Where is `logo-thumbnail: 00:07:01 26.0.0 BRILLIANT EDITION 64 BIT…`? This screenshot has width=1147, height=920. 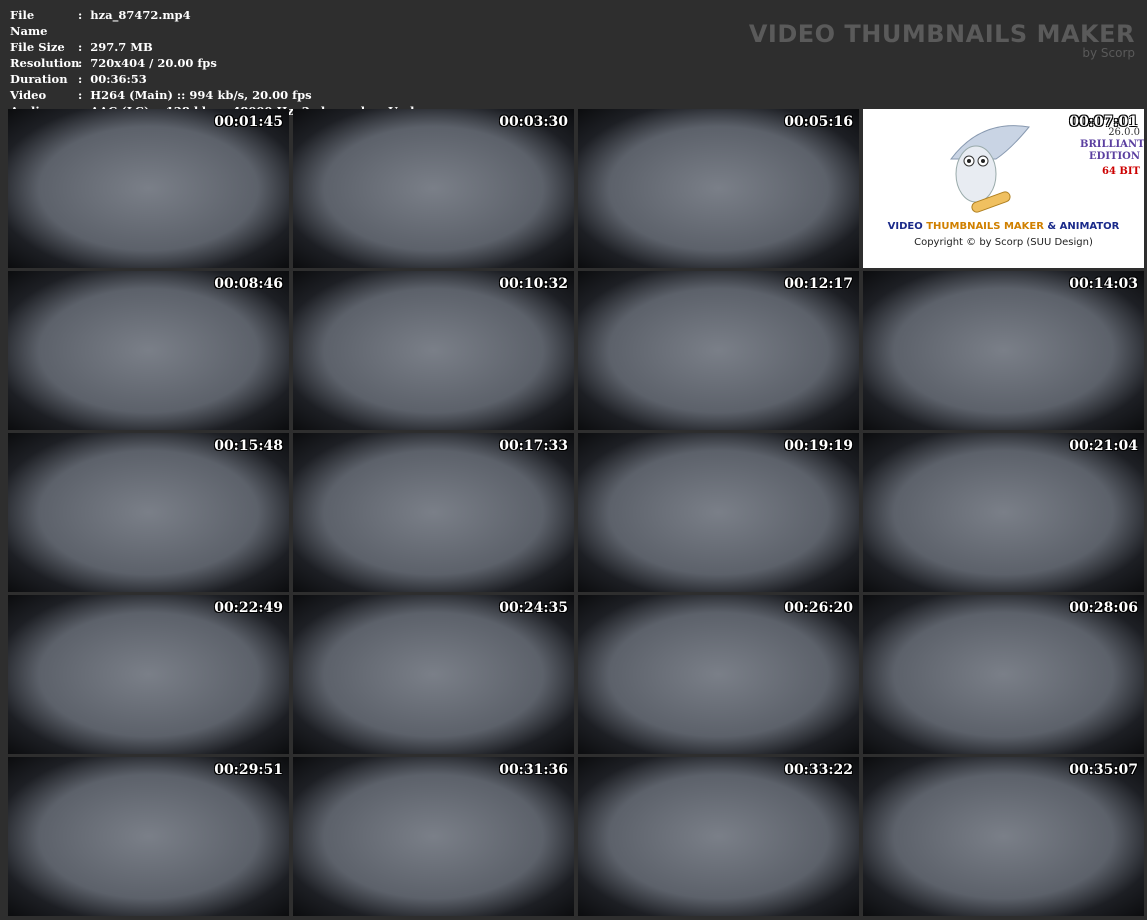 logo-thumbnail: 00:07:01 26.0.0 BRILLIANT EDITION 64 BIT… is located at coordinates (1003, 188).